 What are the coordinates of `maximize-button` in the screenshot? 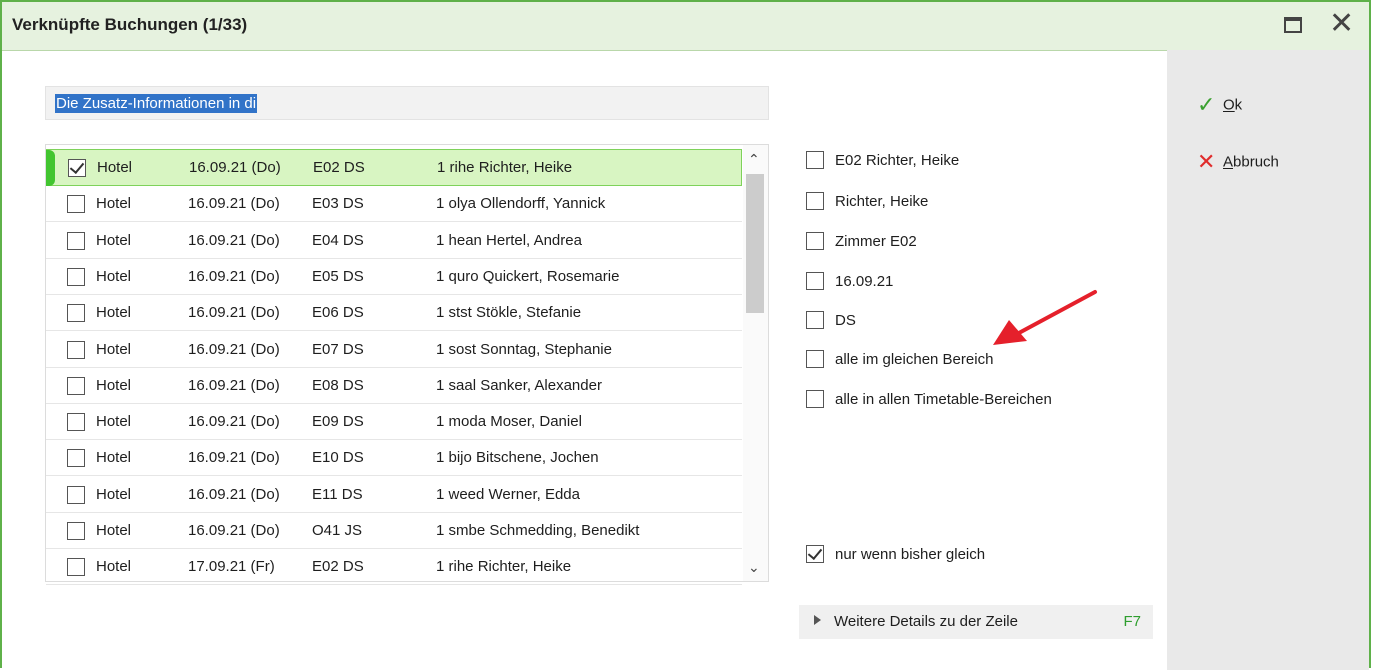 It's located at (1294, 26).